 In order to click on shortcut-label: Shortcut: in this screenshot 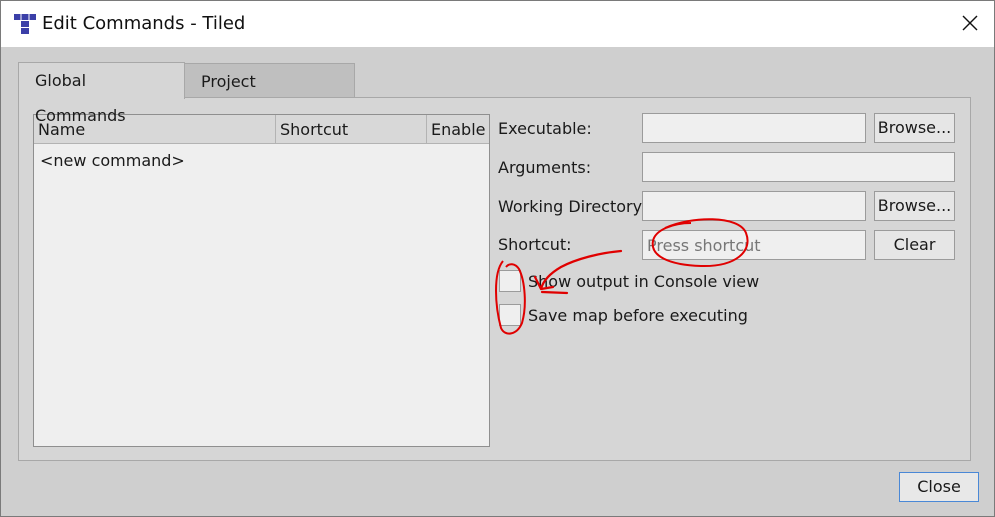, I will do `click(535, 244)`.